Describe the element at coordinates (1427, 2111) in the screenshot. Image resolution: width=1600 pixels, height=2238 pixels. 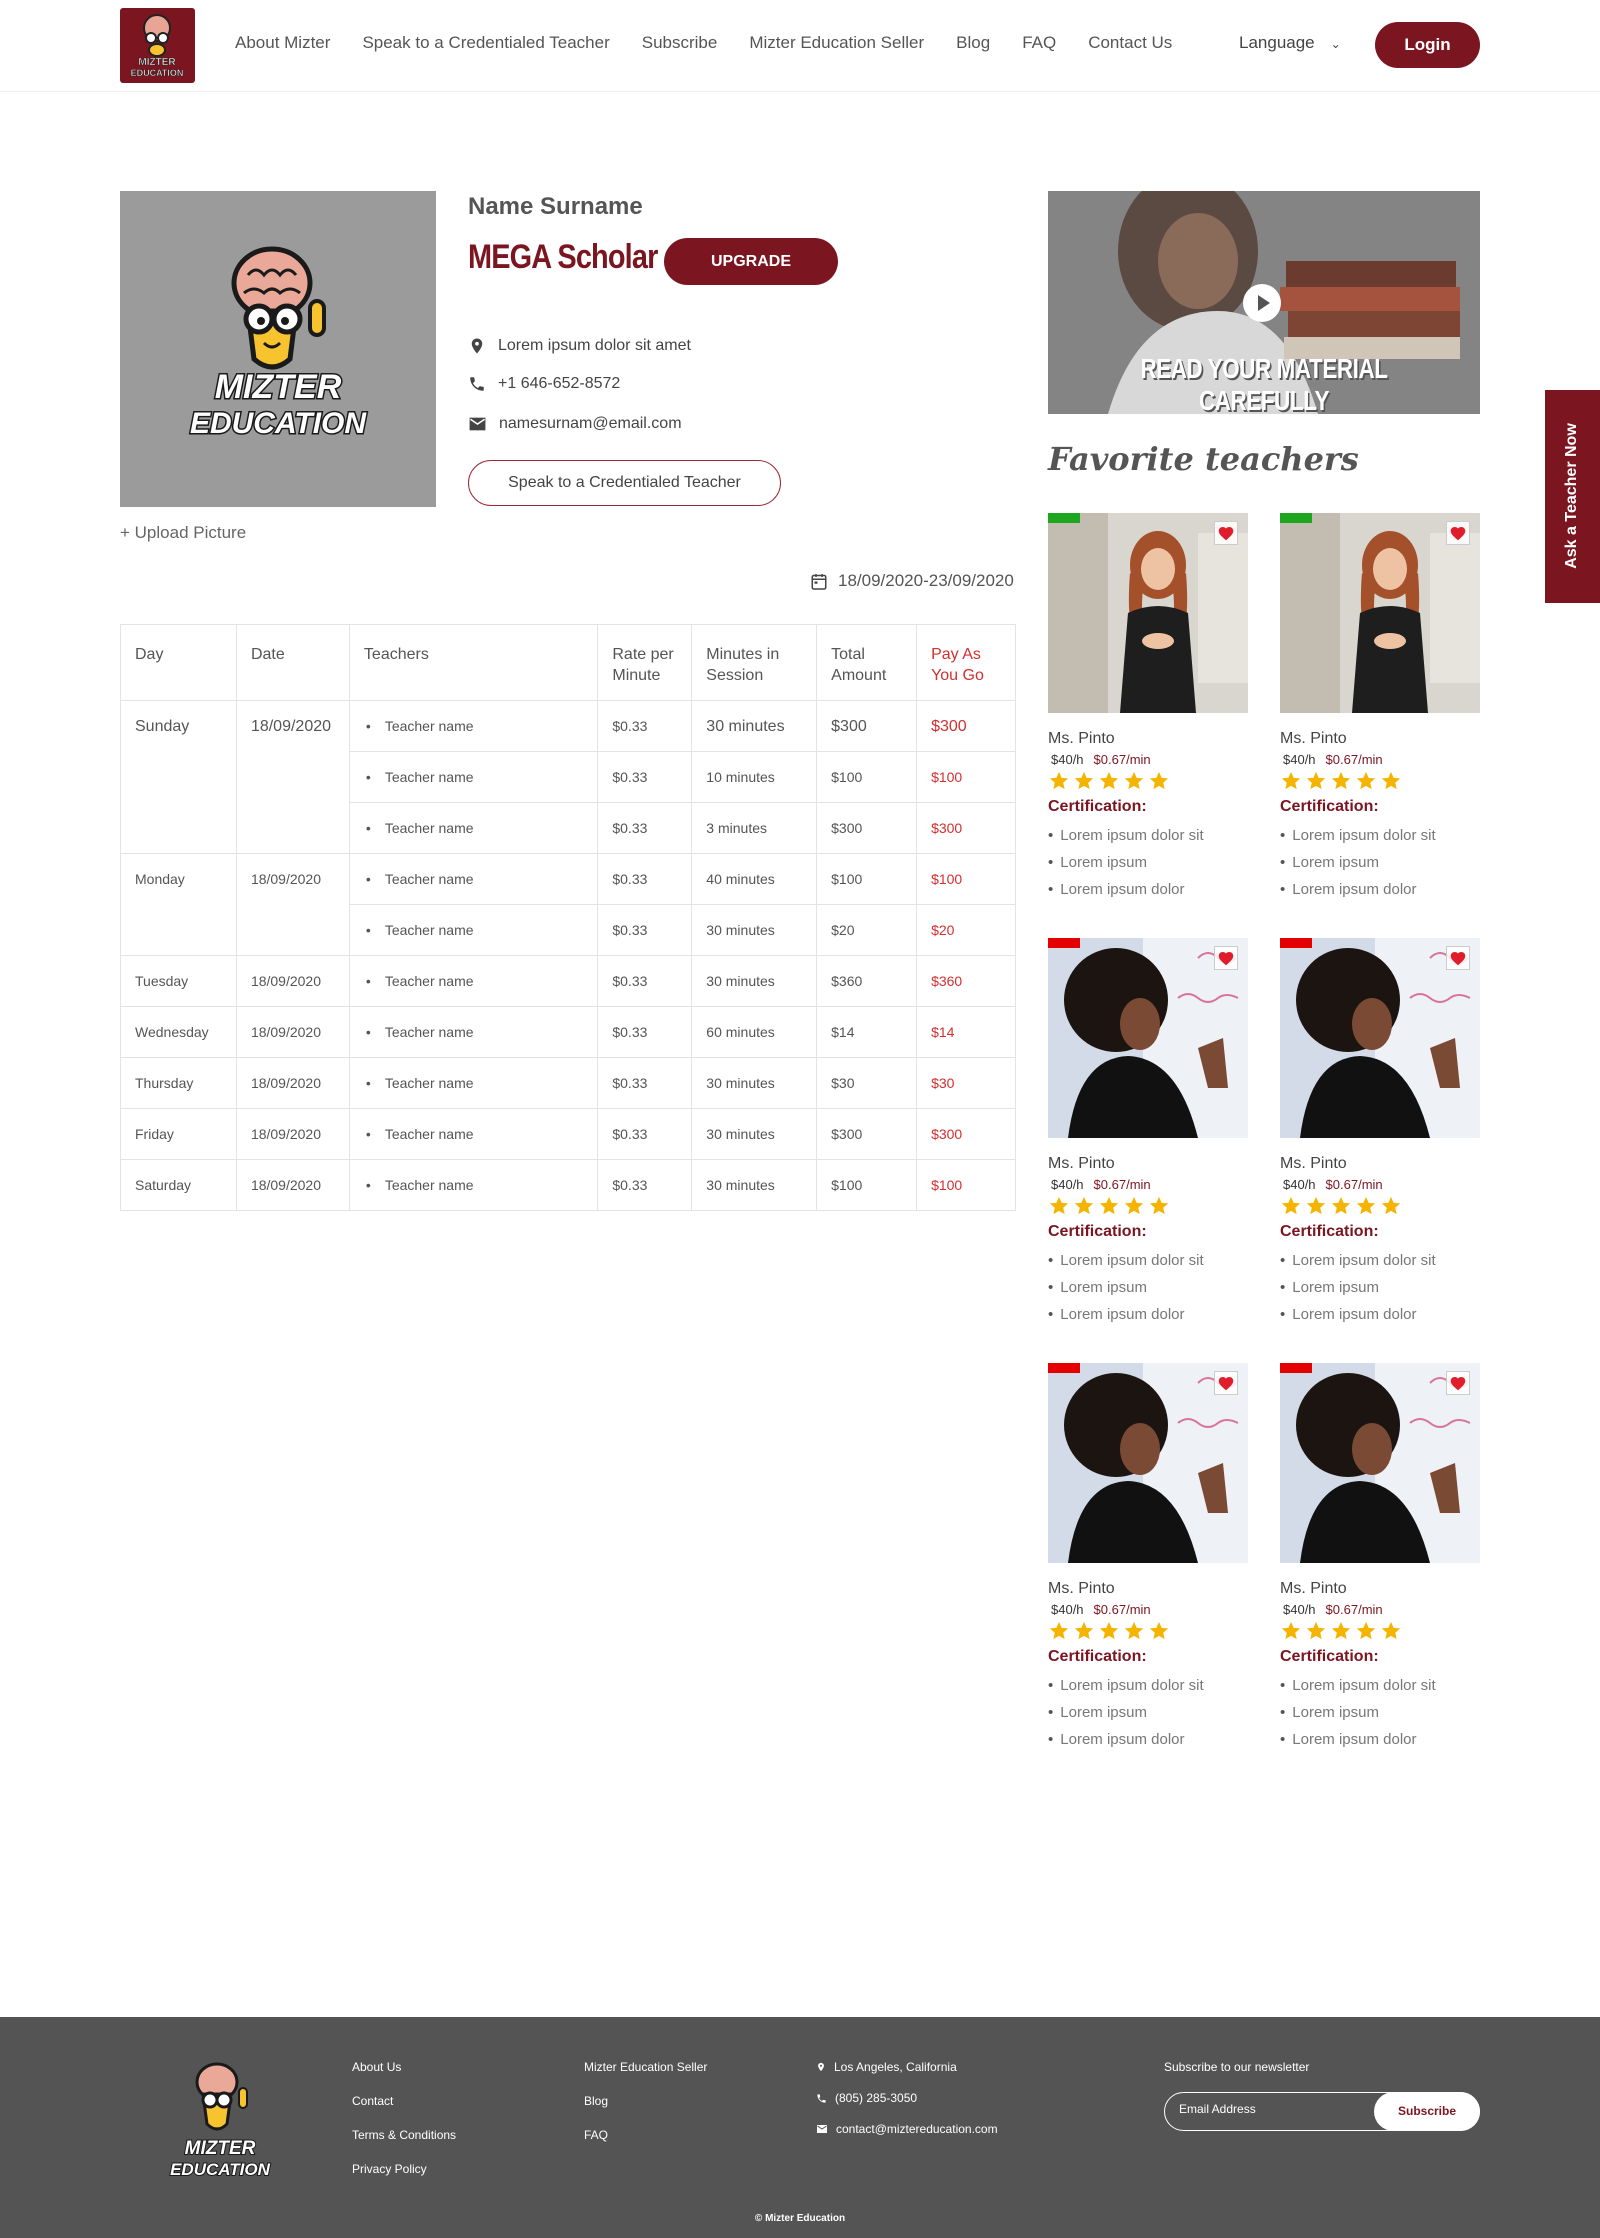
I see `subscribe-button: Subscribe` at that location.